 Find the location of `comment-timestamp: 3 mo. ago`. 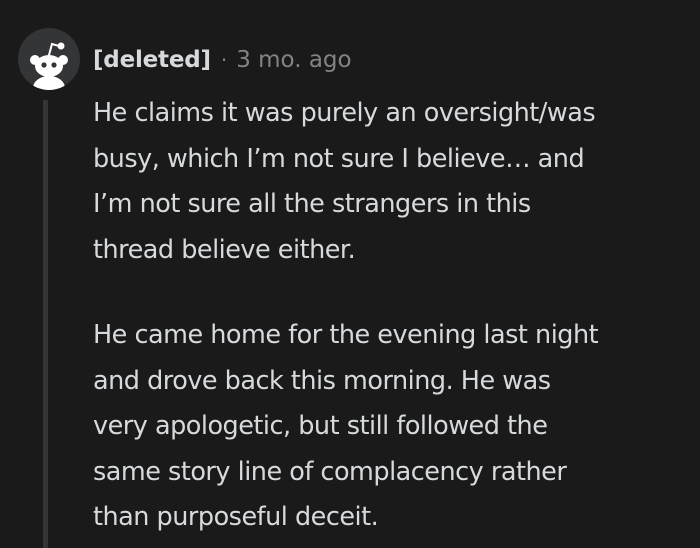

comment-timestamp: 3 mo. ago is located at coordinates (293, 60).